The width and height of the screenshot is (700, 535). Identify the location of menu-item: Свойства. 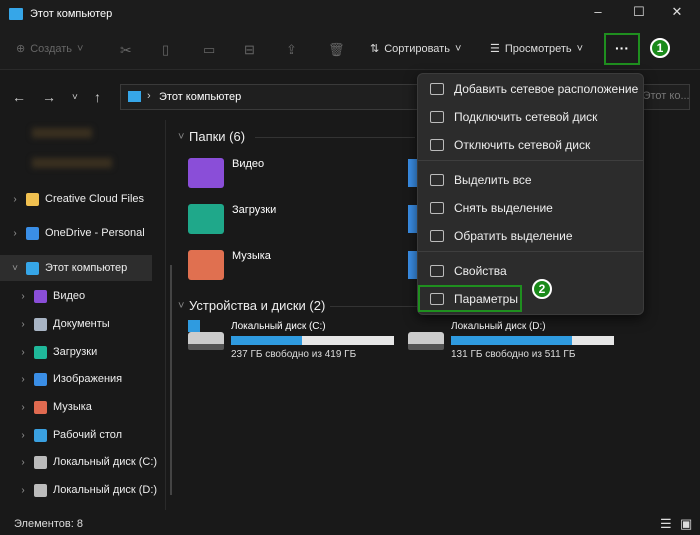
(531, 271).